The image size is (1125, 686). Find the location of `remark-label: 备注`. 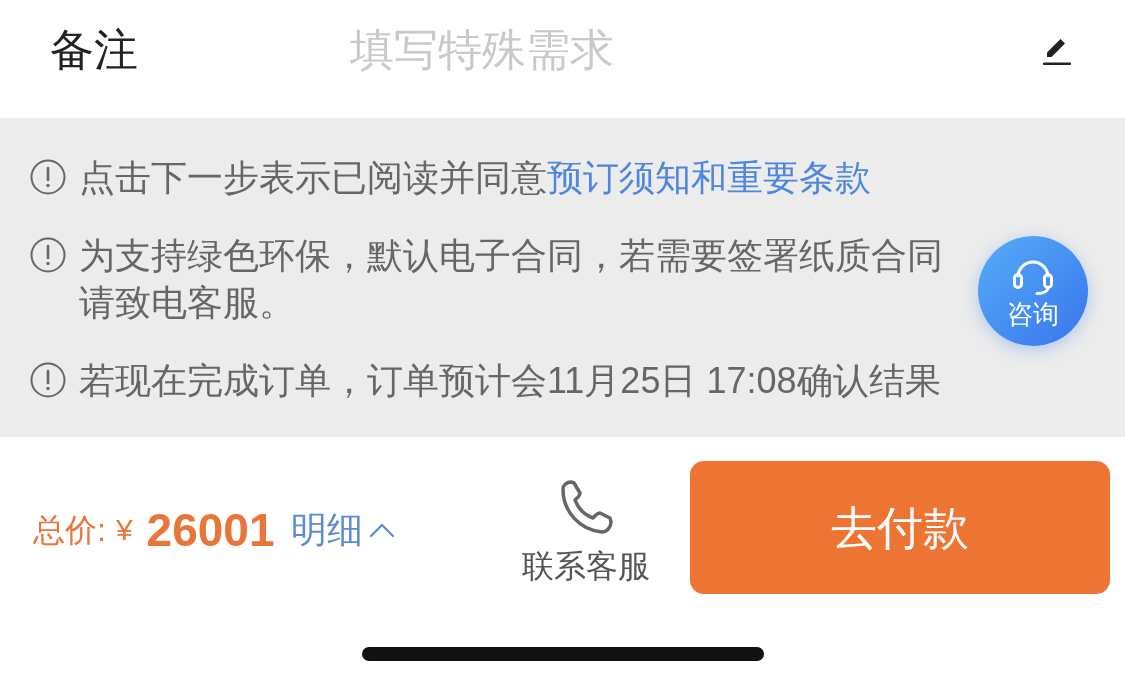

remark-label: 备注 is located at coordinates (94, 50).